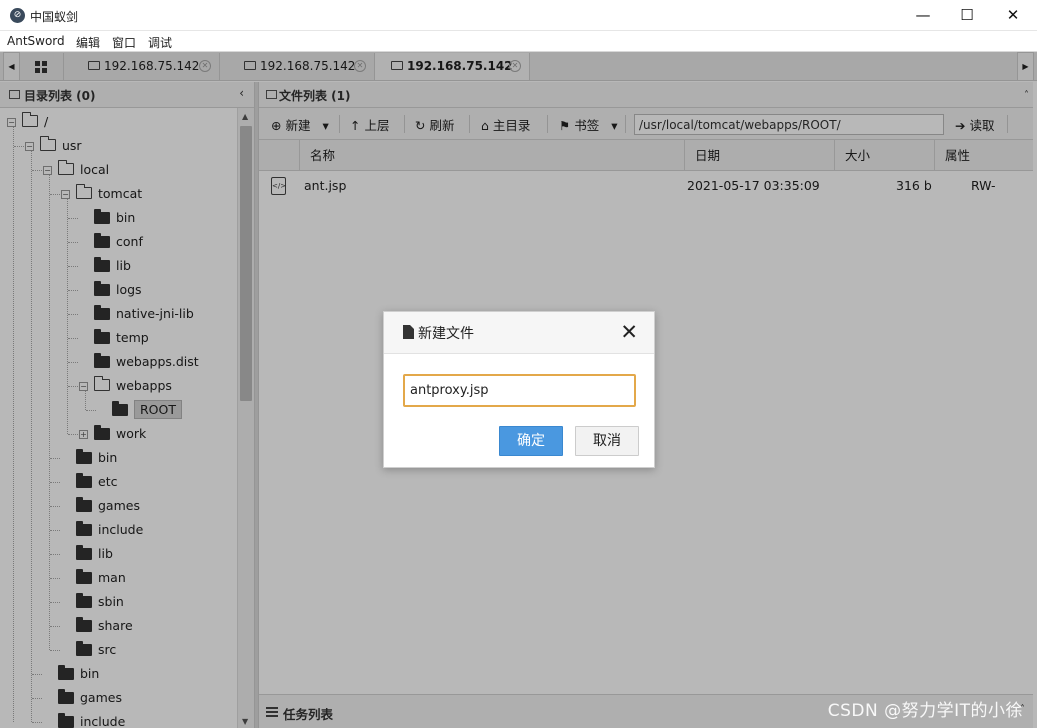 The width and height of the screenshot is (1037, 728). I want to click on filename-input, so click(519, 390).